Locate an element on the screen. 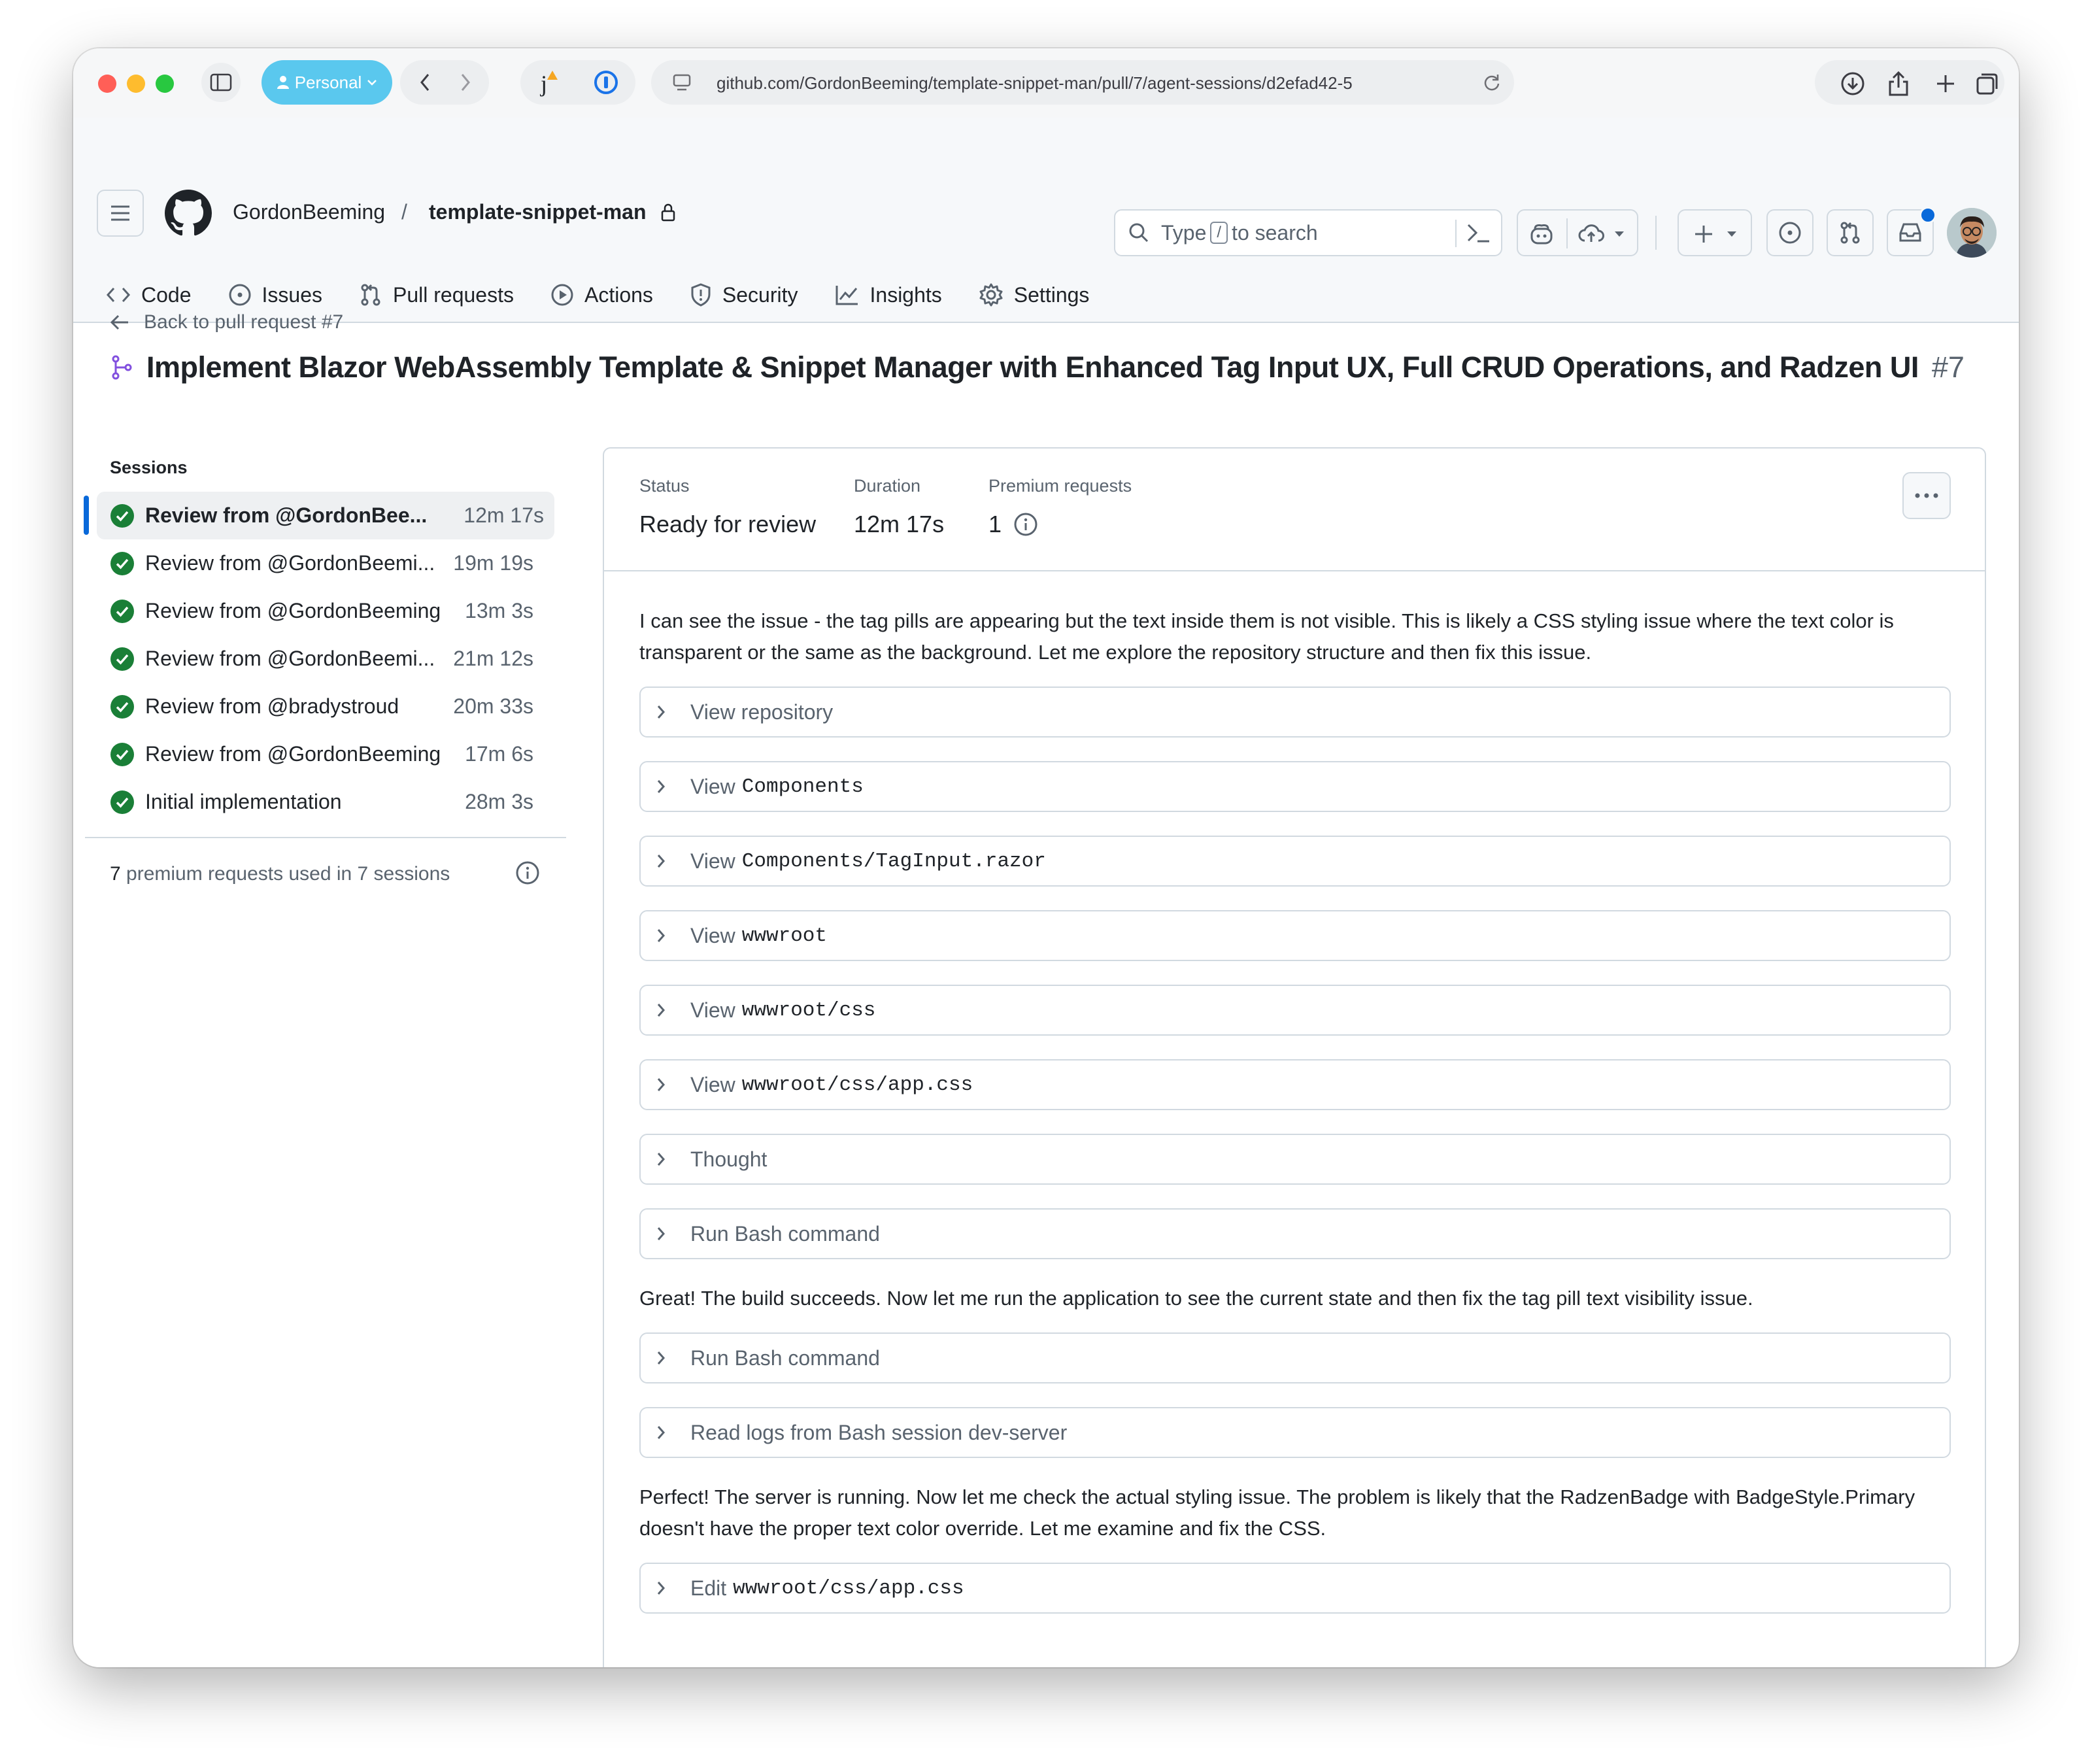  more-options-button is located at coordinates (1927, 495).